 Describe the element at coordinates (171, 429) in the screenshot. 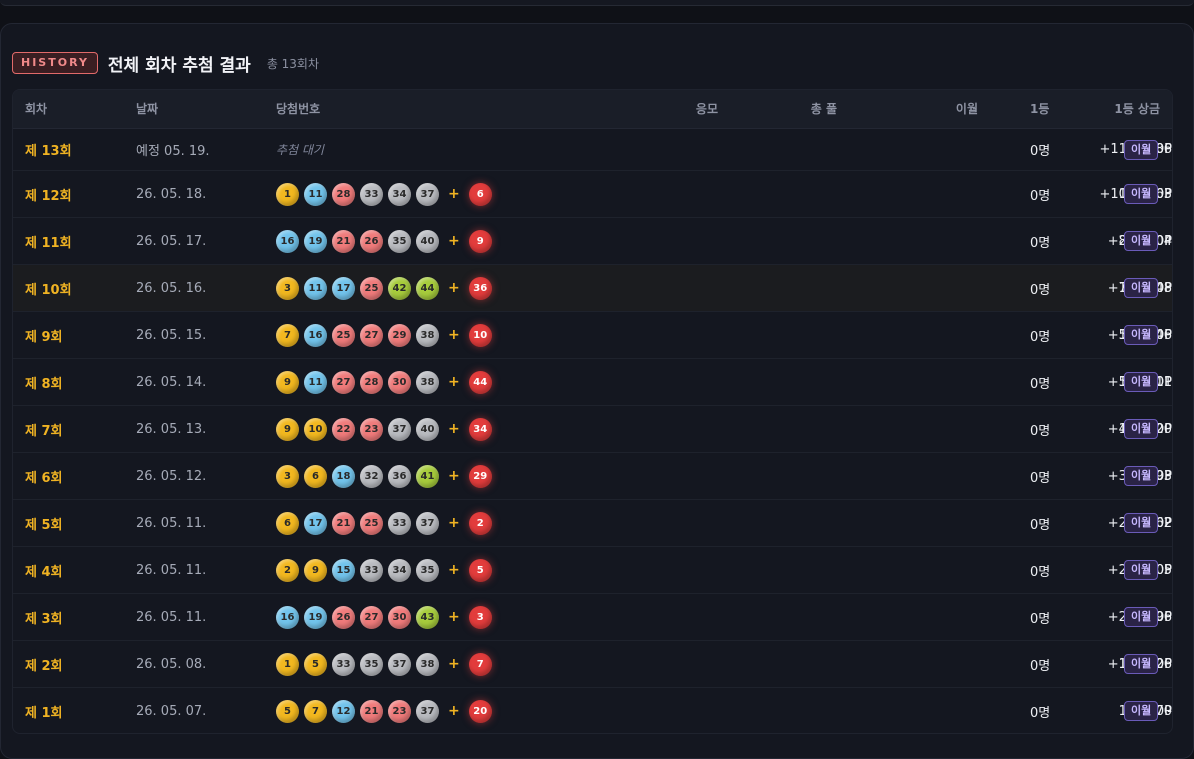

I see `date-cell: 26. 05. 13.` at that location.